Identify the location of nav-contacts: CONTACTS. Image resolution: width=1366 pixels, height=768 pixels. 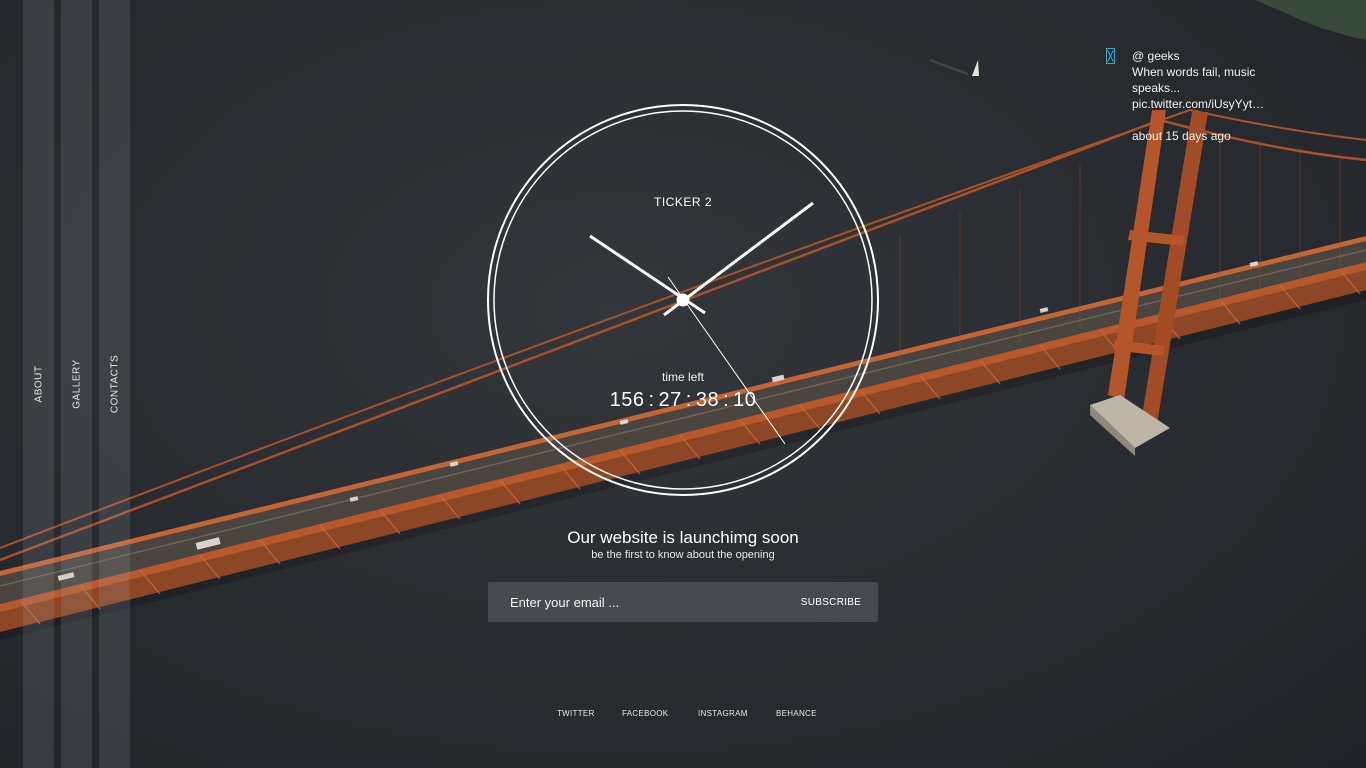
(114, 384).